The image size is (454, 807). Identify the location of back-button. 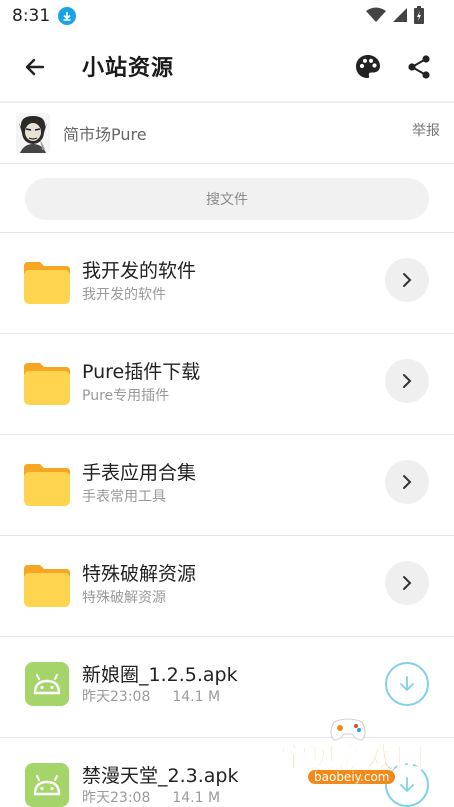
(35, 67).